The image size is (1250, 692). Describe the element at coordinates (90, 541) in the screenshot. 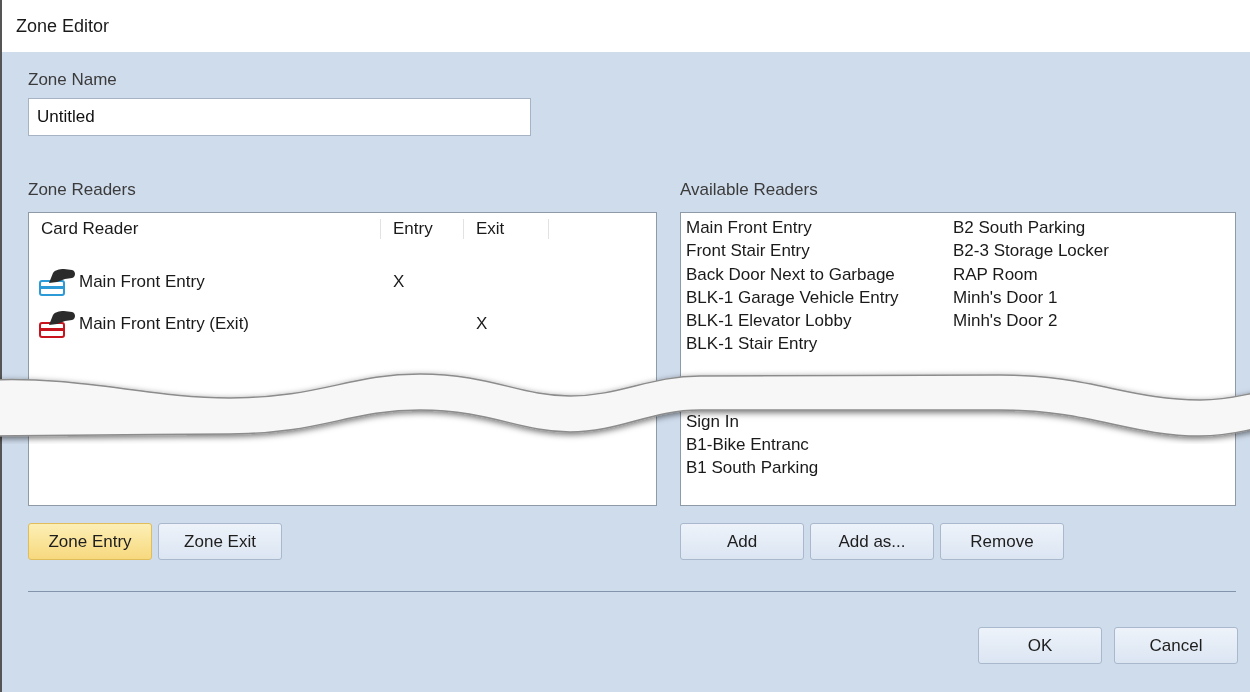

I see `zone-button: Zone Entry` at that location.